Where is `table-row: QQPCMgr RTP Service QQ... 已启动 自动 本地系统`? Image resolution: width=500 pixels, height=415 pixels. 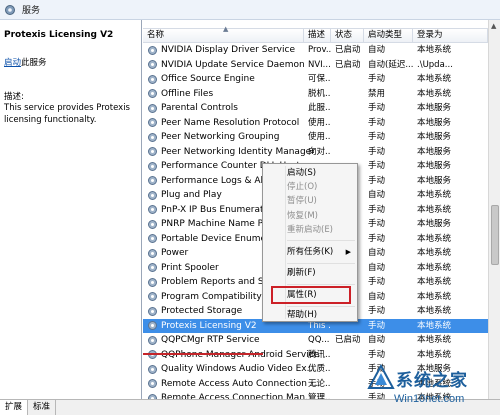
table-row: QQPCMgr RTP Service QQ... 已启动 自动 本地系统 is located at coordinates (315, 340).